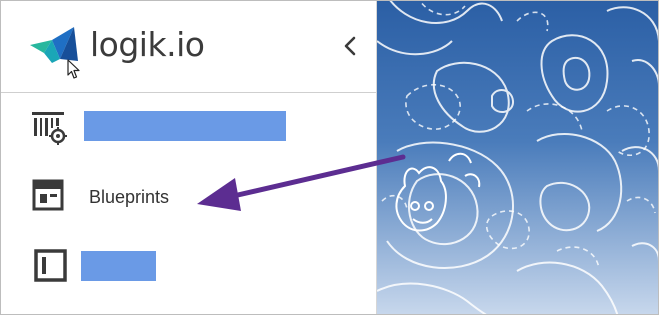 This screenshot has width=659, height=315. I want to click on panel-sidebar-icon, so click(50, 265).